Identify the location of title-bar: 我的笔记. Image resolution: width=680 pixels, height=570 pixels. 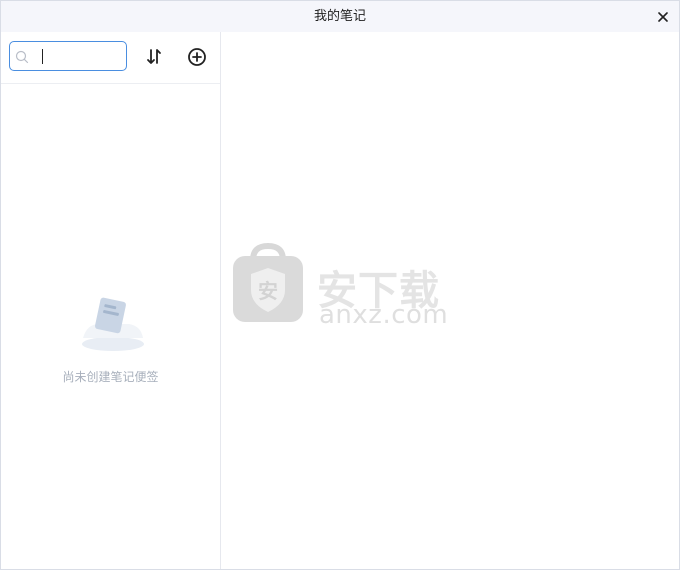
(340, 16).